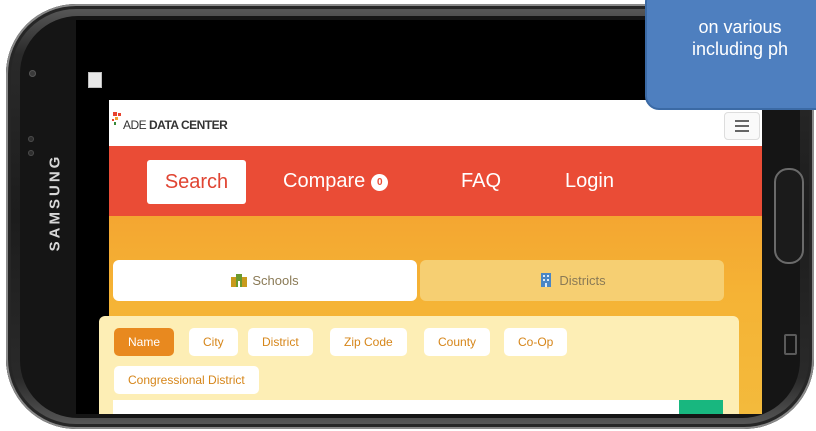 This screenshot has height=431, width=816. What do you see at coordinates (396, 407) in the screenshot?
I see `search-input` at bounding box center [396, 407].